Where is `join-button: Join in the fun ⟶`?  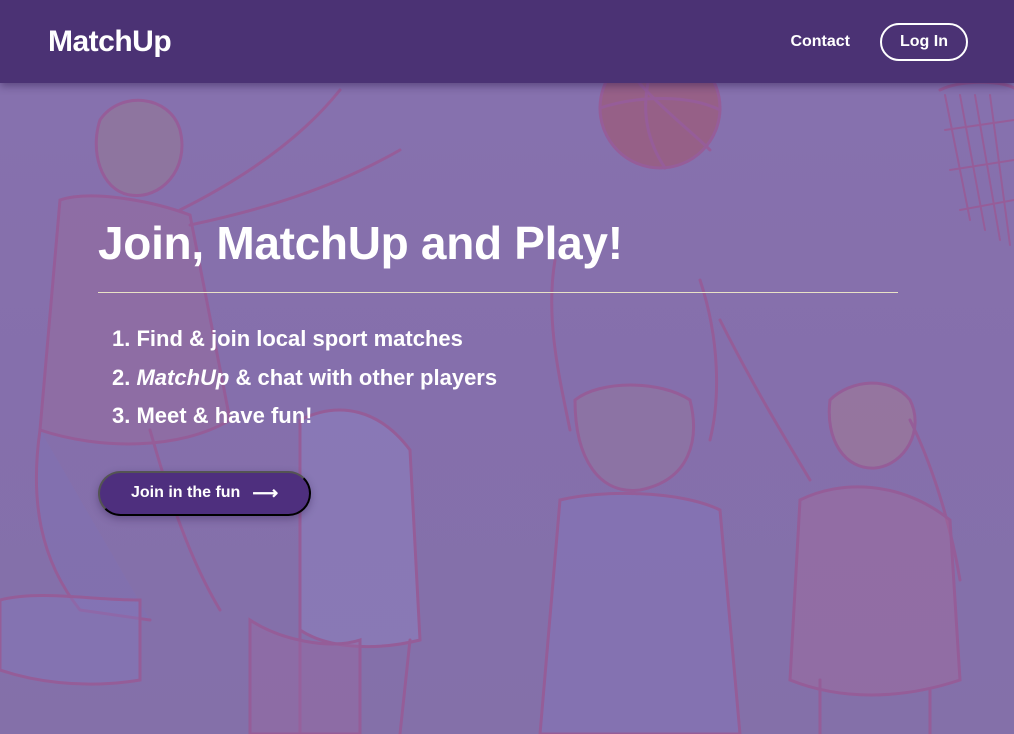
join-button: Join in the fun ⟶ is located at coordinates (205, 493).